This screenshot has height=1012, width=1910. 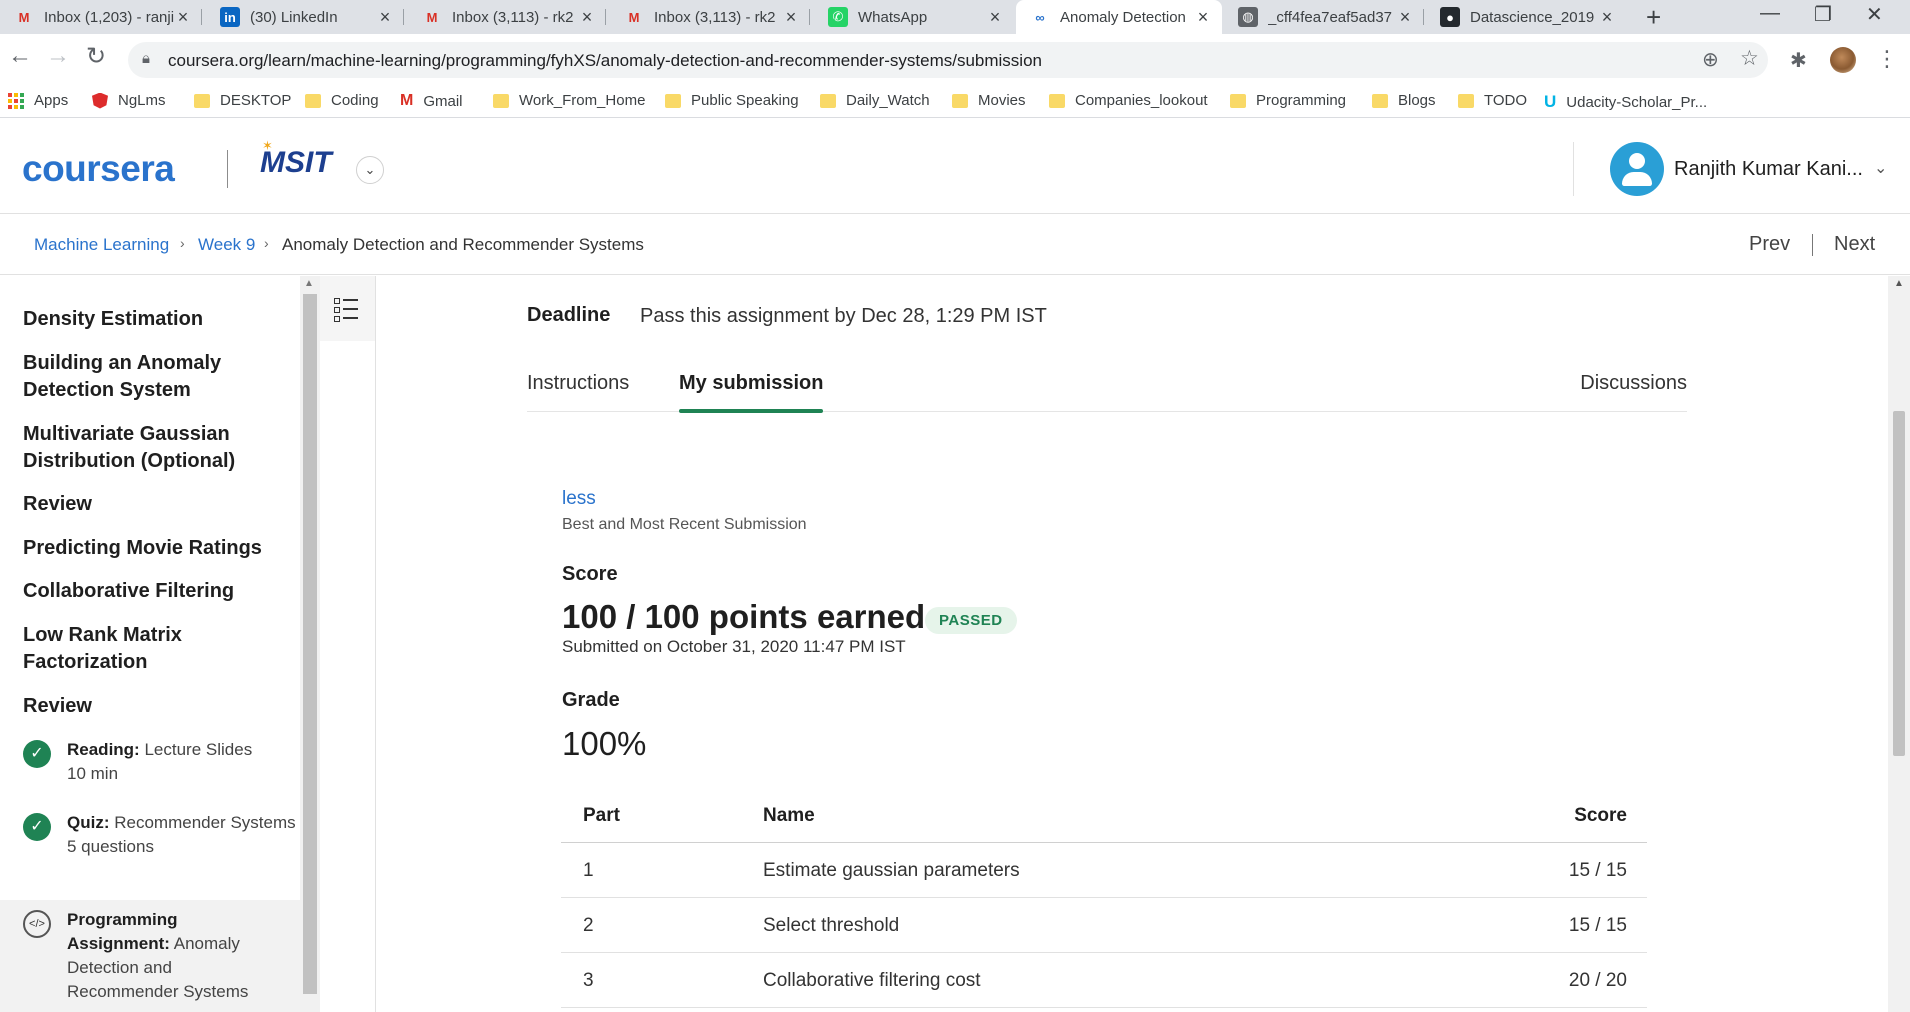 What do you see at coordinates (148, 649) in the screenshot?
I see `sidebar-heading: Low Rank Matrix Factorization` at bounding box center [148, 649].